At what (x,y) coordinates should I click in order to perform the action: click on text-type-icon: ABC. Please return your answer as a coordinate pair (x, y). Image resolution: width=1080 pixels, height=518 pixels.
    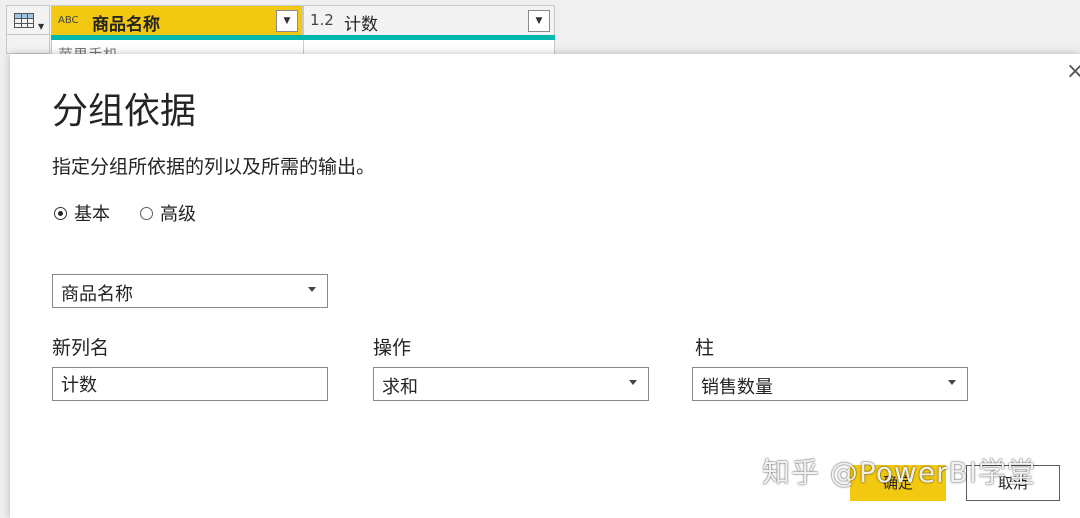
    Looking at the image, I should click on (68, 20).